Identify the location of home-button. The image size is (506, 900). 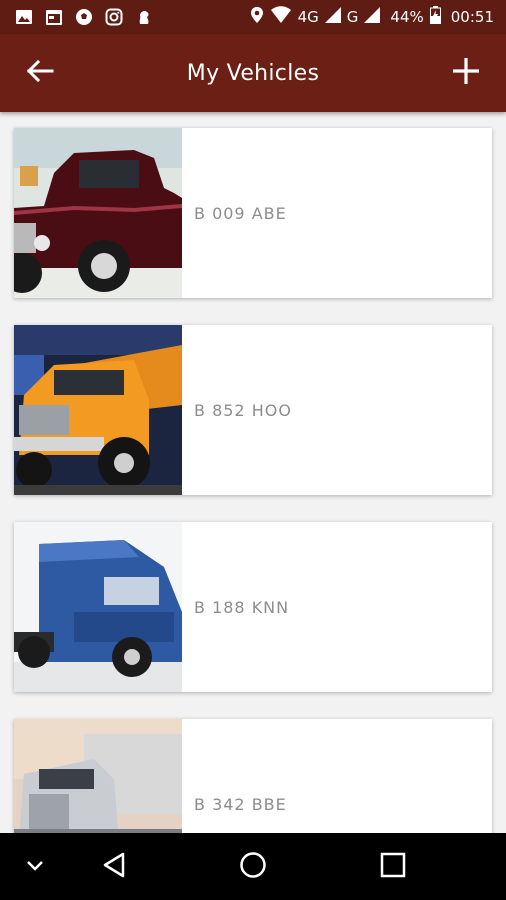
(253, 866).